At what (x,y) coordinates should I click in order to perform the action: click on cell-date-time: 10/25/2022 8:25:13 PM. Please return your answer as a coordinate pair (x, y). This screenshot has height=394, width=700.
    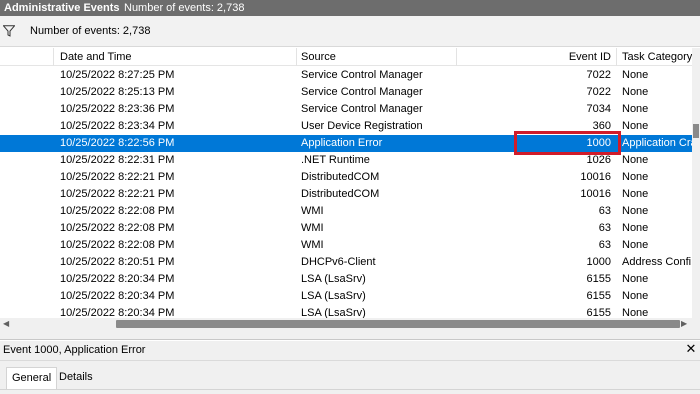
    Looking at the image, I should click on (117, 92).